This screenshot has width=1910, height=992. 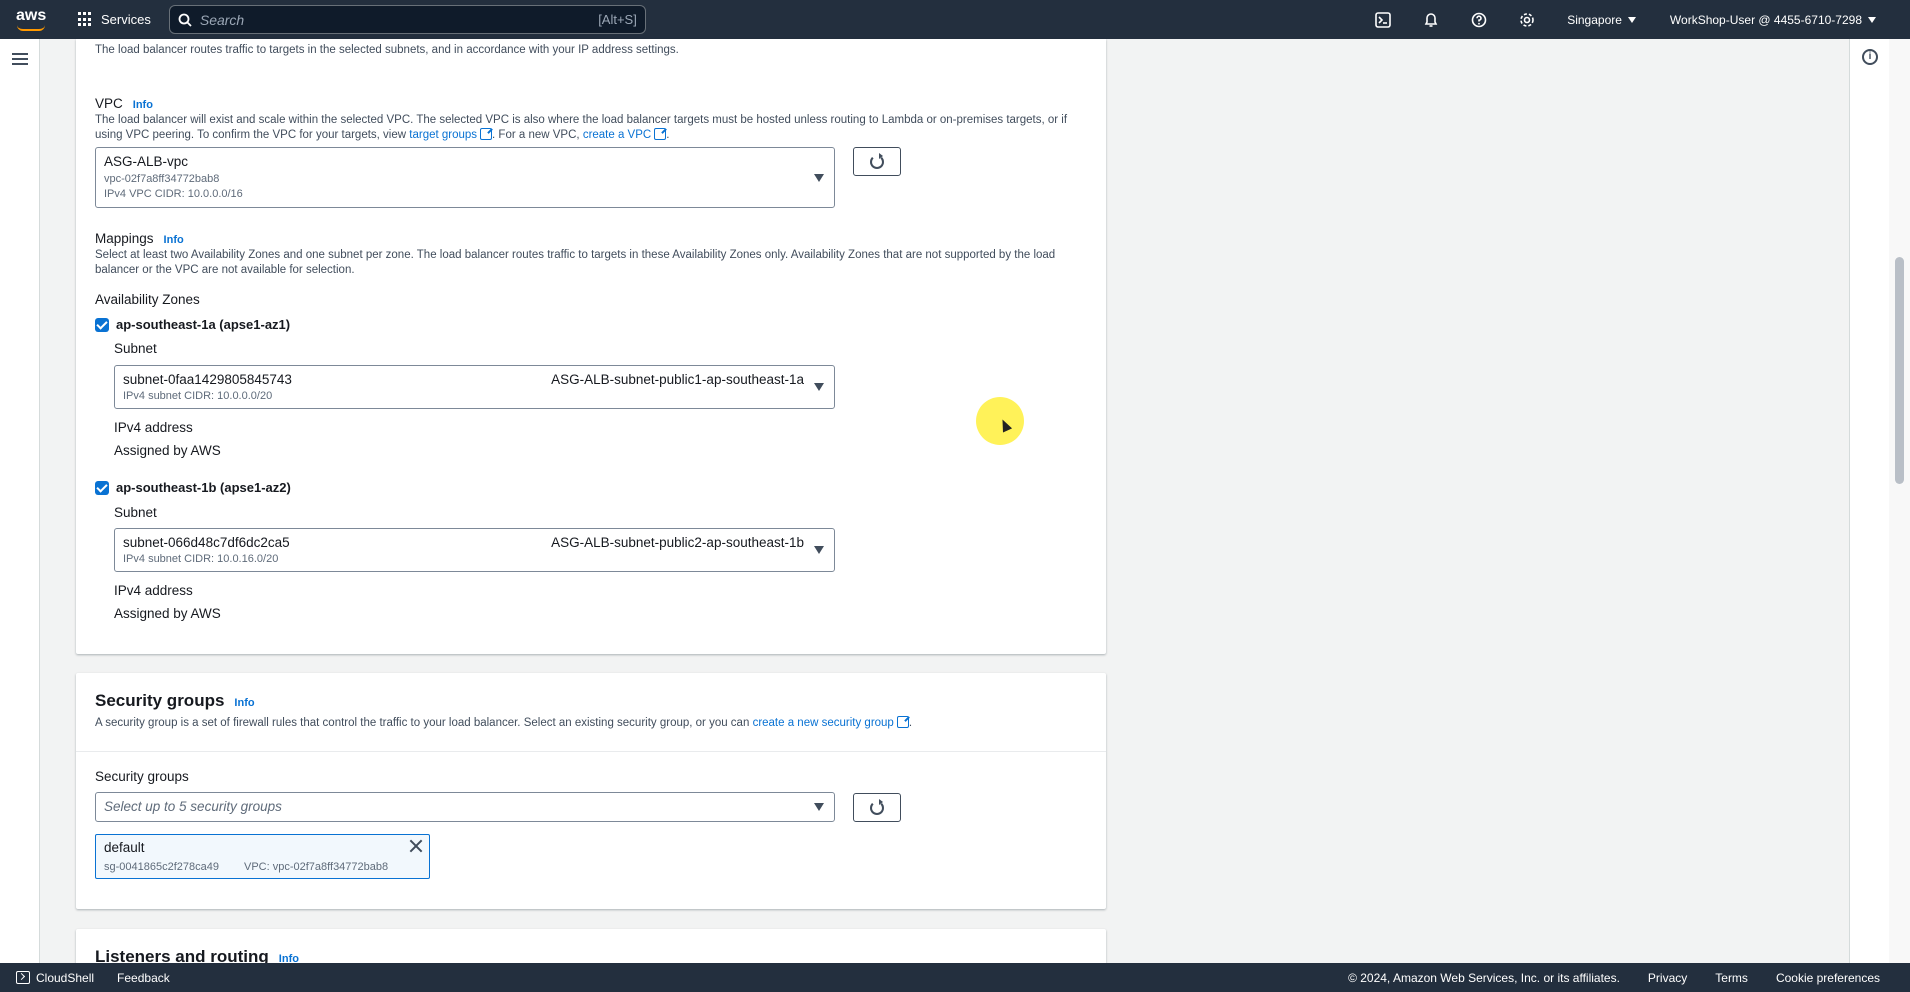 What do you see at coordinates (399, 19) in the screenshot?
I see `search-input` at bounding box center [399, 19].